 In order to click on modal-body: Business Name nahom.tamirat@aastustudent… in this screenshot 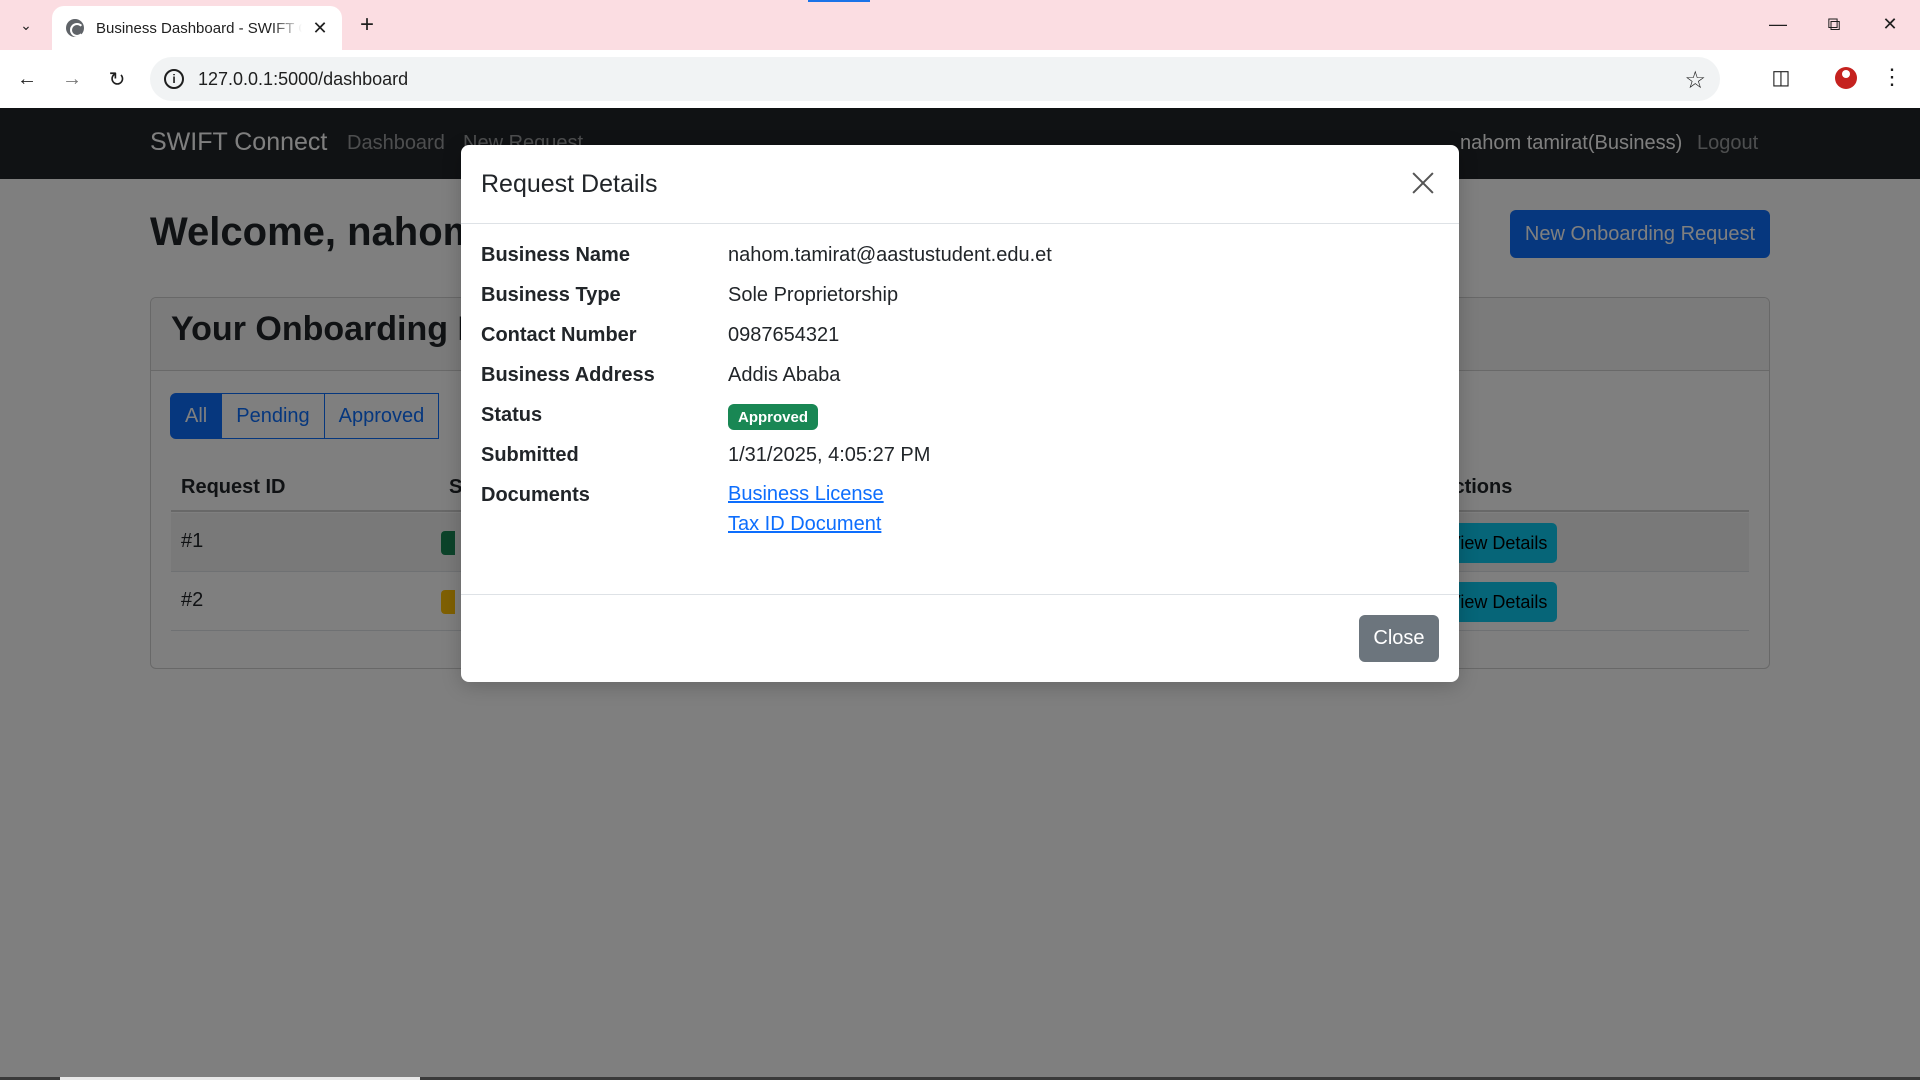, I will do `click(960, 389)`.